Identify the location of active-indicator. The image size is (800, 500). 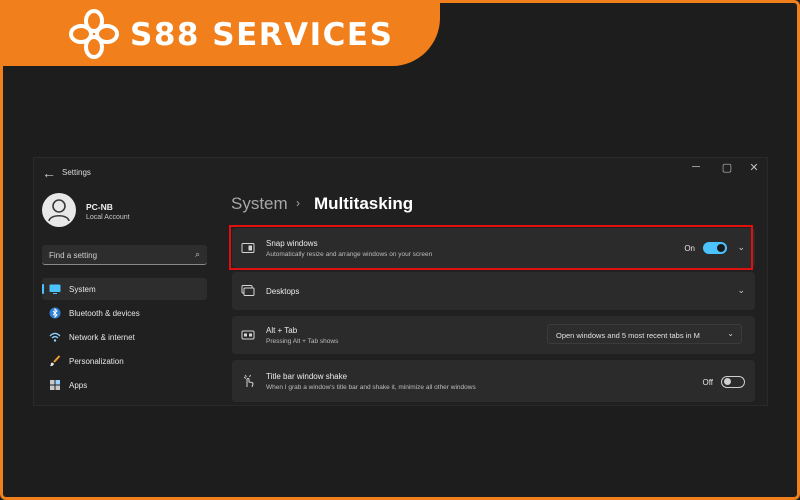
(43, 289).